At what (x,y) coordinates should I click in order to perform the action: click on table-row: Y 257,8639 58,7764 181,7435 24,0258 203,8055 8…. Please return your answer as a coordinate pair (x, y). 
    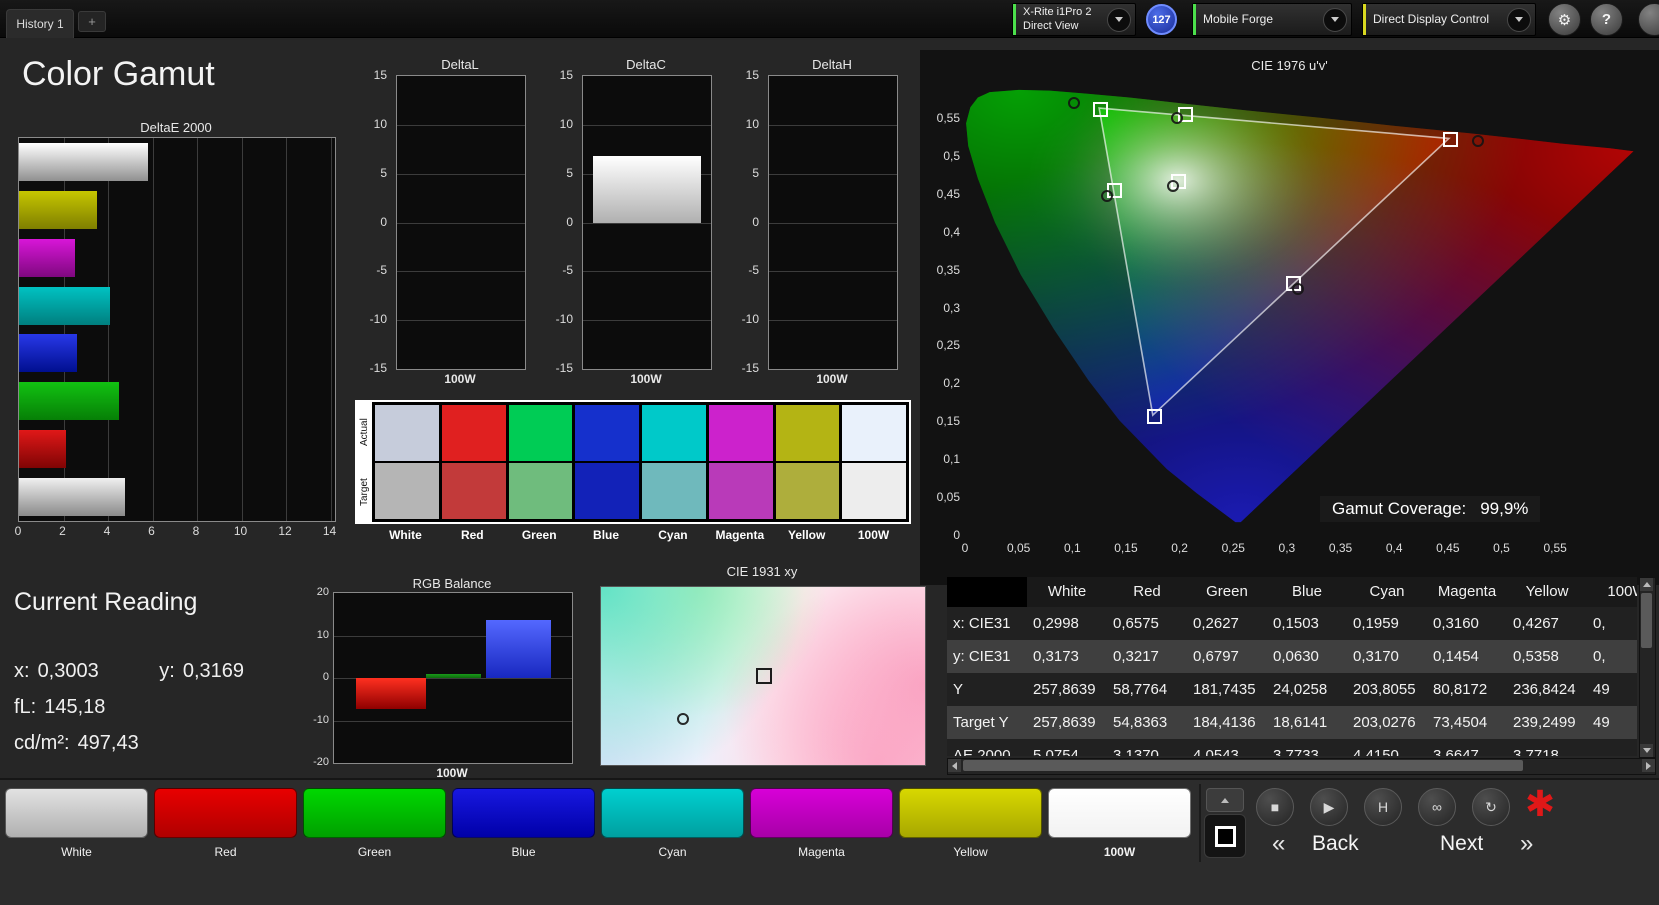
    Looking at the image, I should click on (1292, 689).